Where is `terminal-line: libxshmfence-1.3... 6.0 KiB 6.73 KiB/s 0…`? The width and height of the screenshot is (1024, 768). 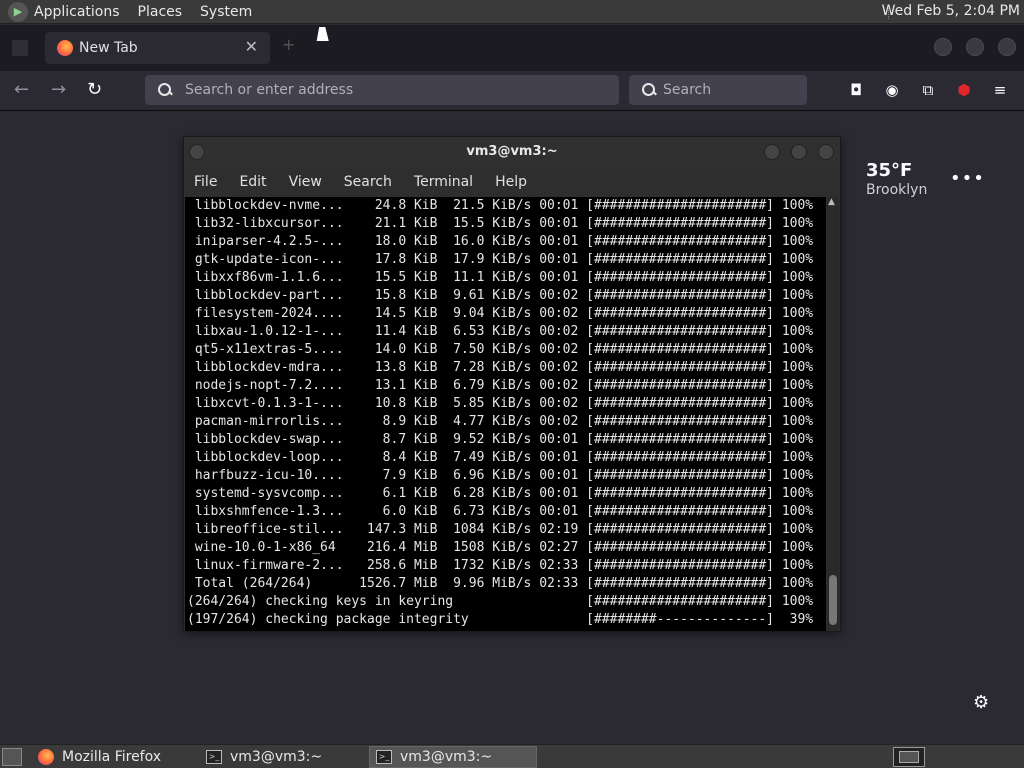 terminal-line: libxshmfence-1.3... 6.0 KiB 6.73 KiB/s 0… is located at coordinates (500, 511).